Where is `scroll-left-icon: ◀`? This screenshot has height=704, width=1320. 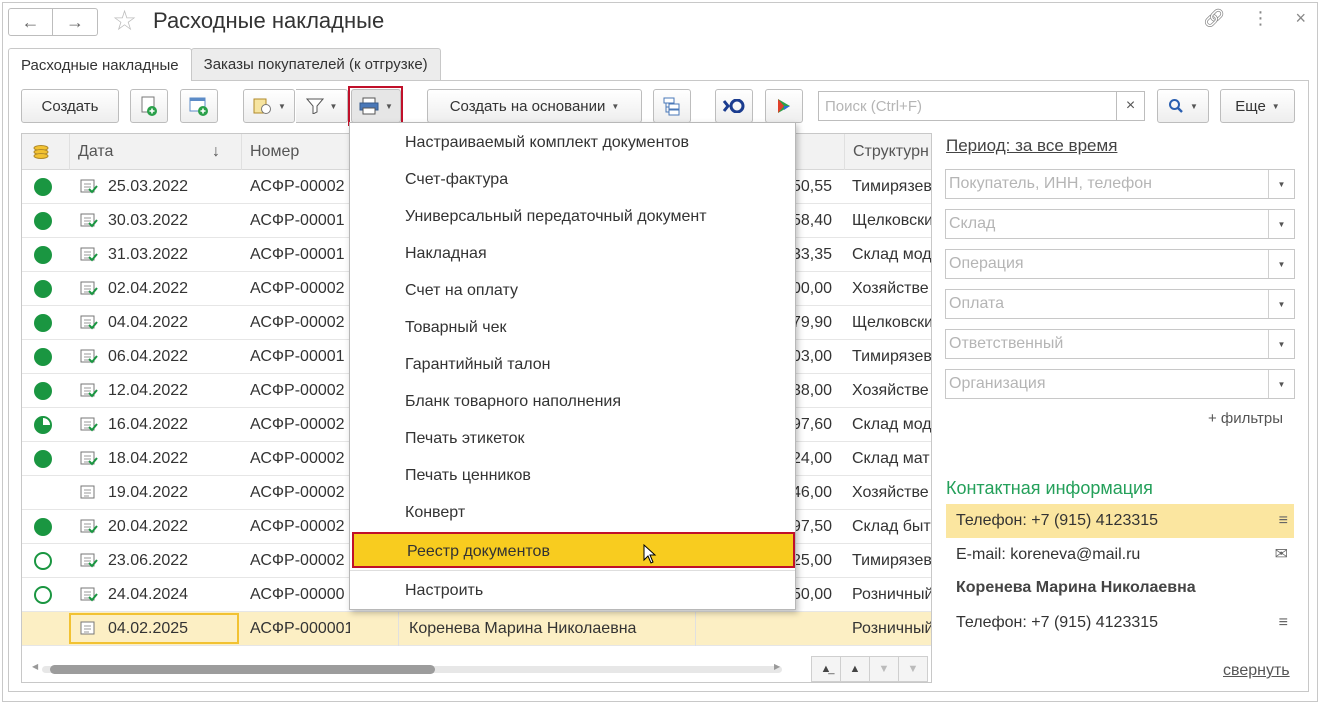
scroll-left-icon: ◀ is located at coordinates (35, 666).